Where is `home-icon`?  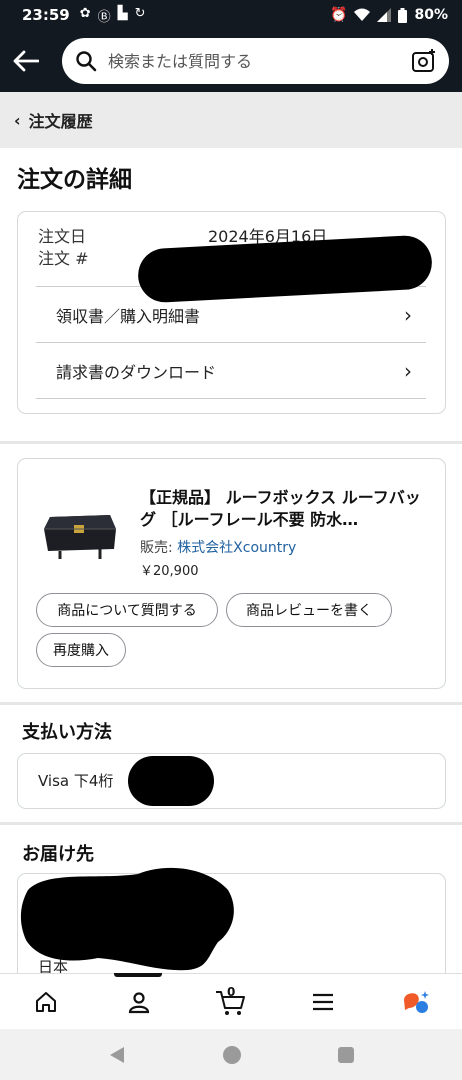
home-icon is located at coordinates (46, 1001).